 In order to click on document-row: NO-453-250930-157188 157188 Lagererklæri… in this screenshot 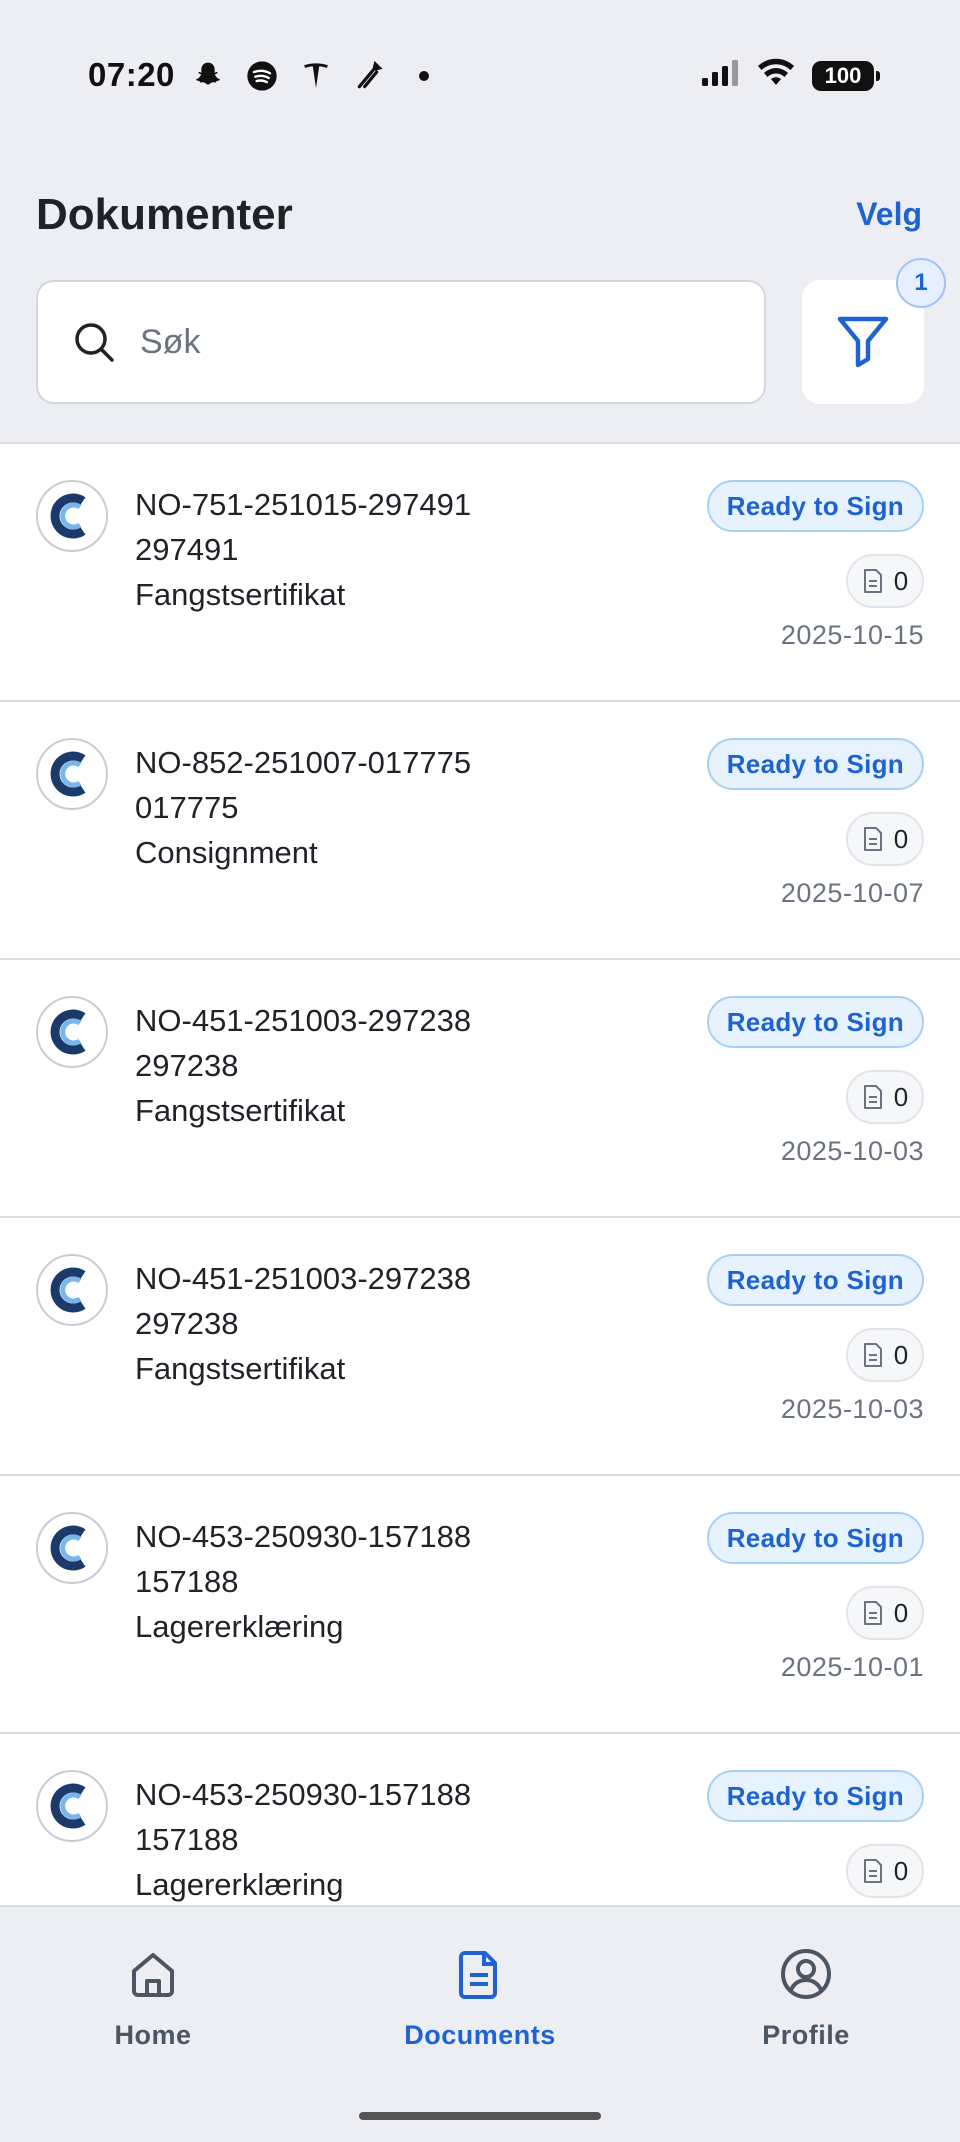, I will do `click(480, 1603)`.